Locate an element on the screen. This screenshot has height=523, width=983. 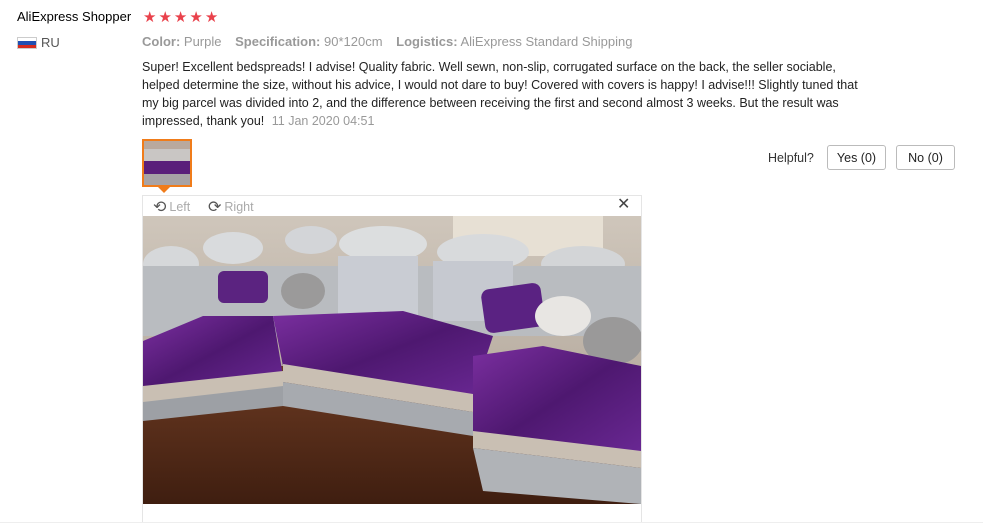
thumbnail-pointer is located at coordinates (164, 190).